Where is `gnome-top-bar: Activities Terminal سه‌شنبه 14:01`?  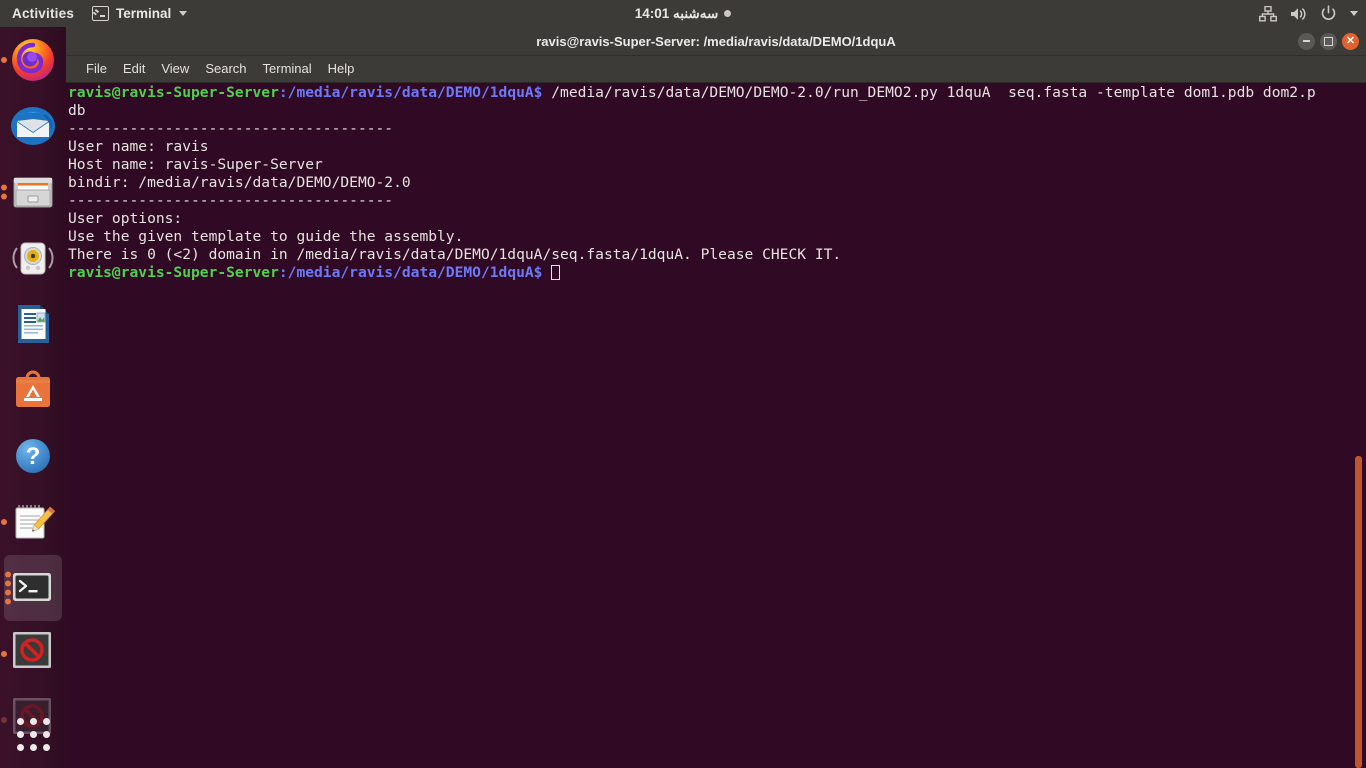
gnome-top-bar: Activities Terminal سه‌شنبه 14:01 is located at coordinates (683, 13).